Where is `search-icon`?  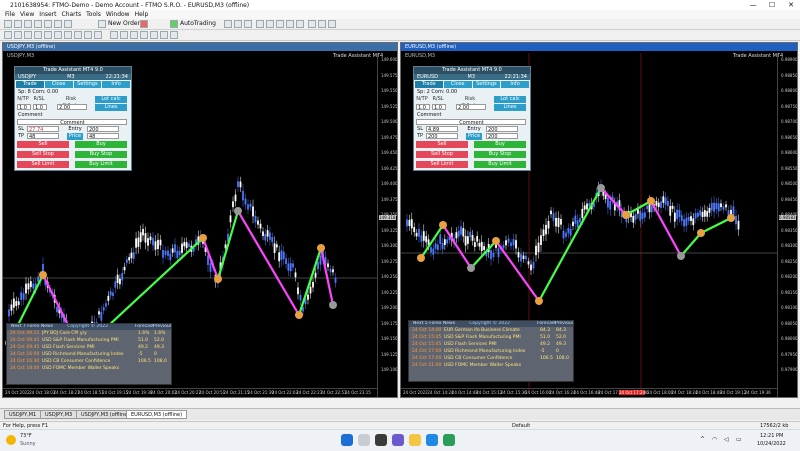
search-icon is located at coordinates (364, 440).